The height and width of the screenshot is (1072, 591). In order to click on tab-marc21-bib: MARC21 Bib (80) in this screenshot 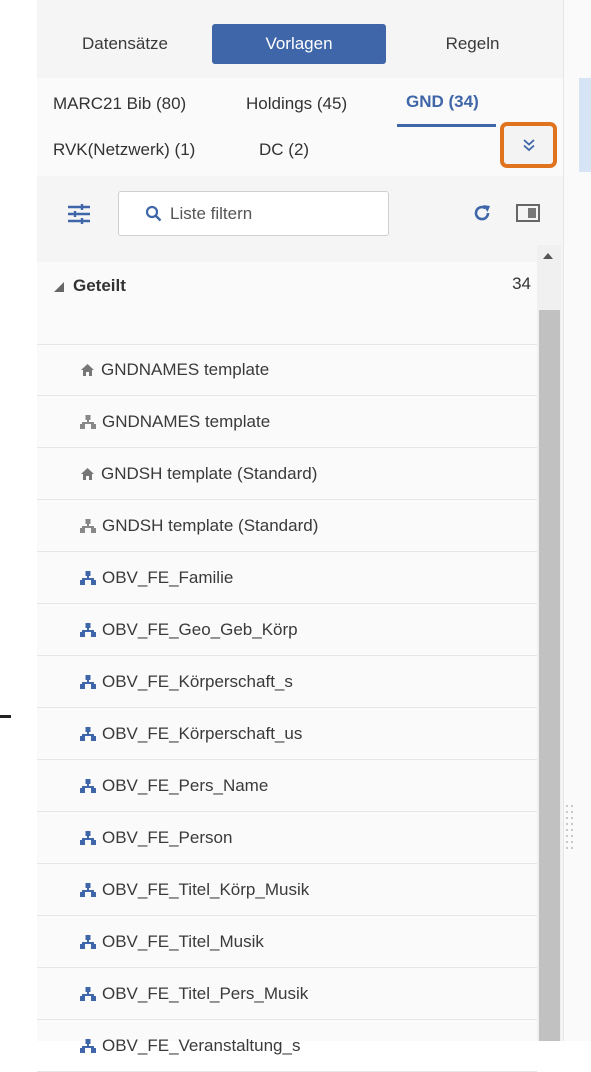, I will do `click(119, 104)`.